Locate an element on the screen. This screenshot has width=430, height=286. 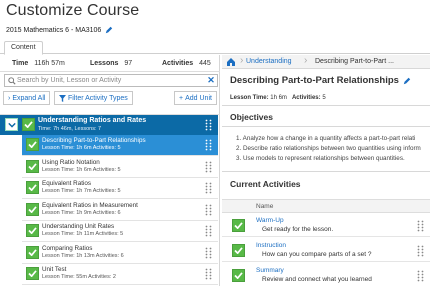
unit-subtitle: Time: 7h 46m, Lessons: 7 is located at coordinates (70, 129).